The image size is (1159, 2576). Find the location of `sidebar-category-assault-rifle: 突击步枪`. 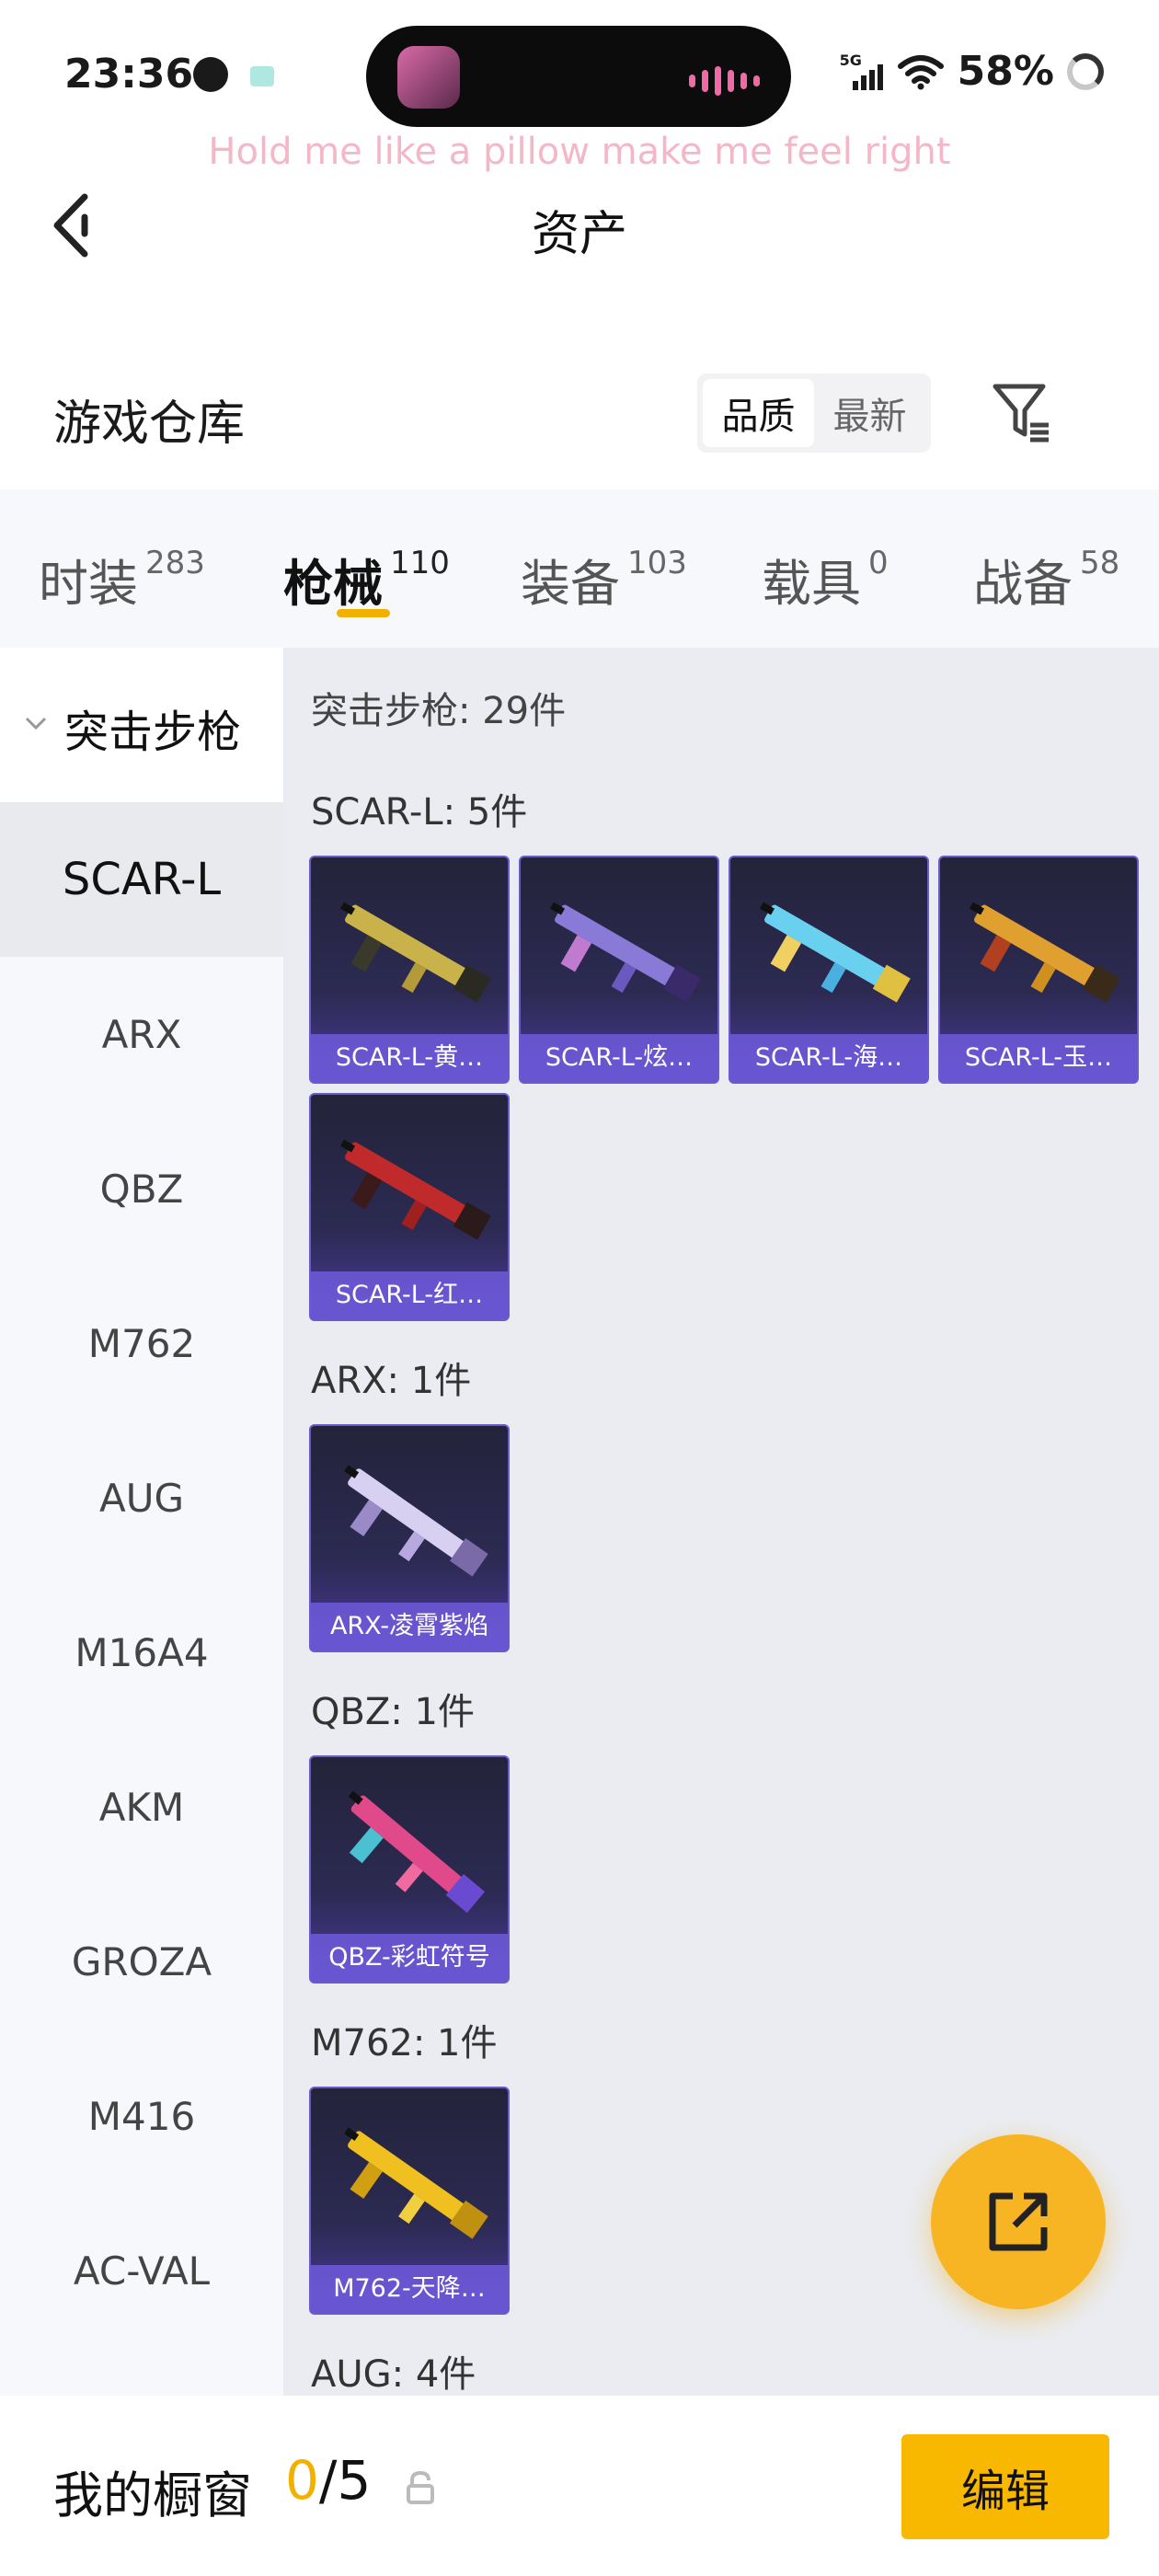

sidebar-category-assault-rifle: 突击步枪 is located at coordinates (141, 725).